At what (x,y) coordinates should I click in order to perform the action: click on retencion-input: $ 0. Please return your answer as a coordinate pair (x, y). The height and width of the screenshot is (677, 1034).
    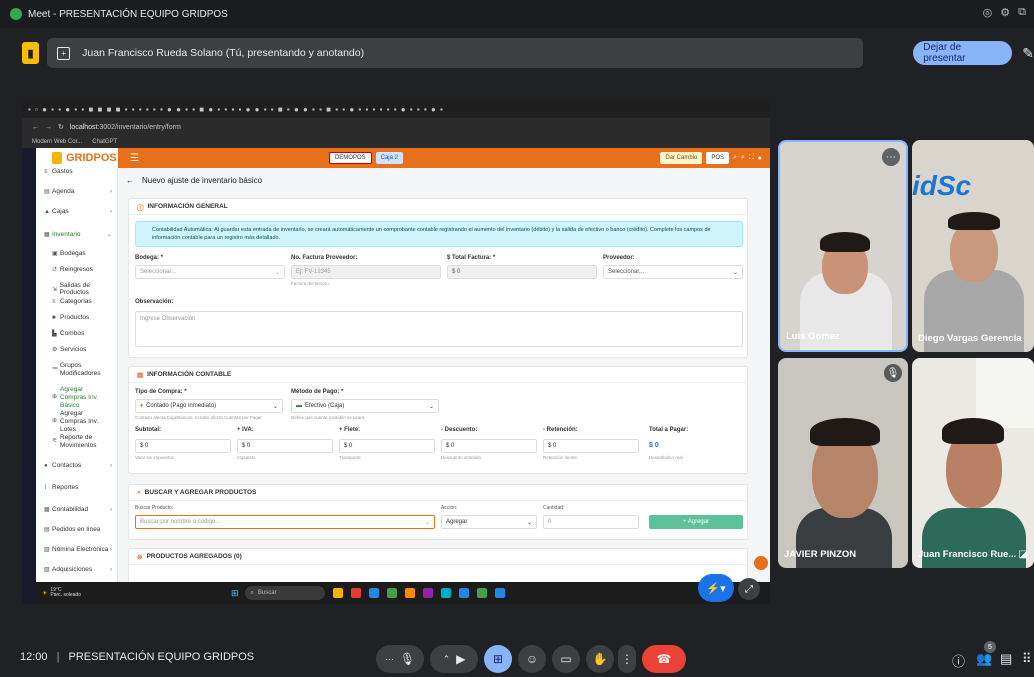
    Looking at the image, I should click on (591, 446).